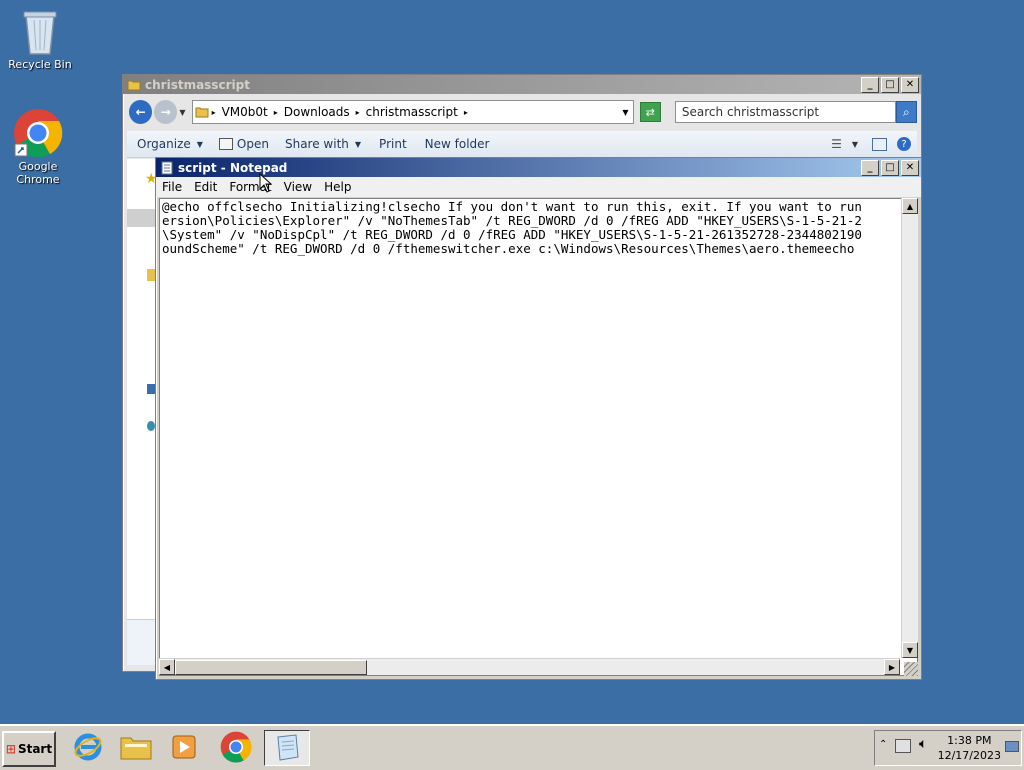 This screenshot has height=770, width=1024. I want to click on history-dropdown-icon: ▼, so click(182, 112).